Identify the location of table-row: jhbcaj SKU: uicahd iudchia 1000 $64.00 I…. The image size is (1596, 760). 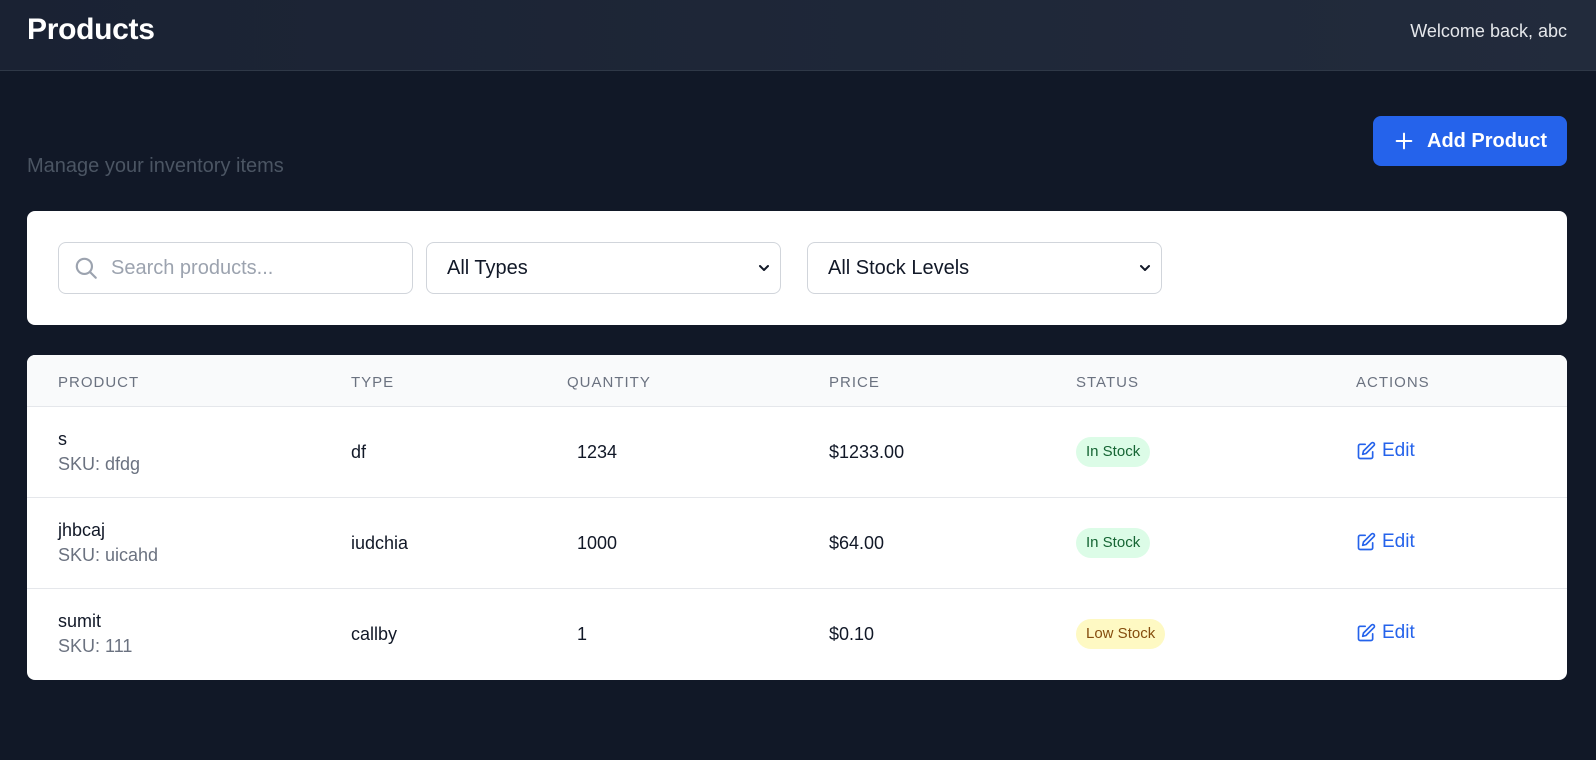
(797, 543).